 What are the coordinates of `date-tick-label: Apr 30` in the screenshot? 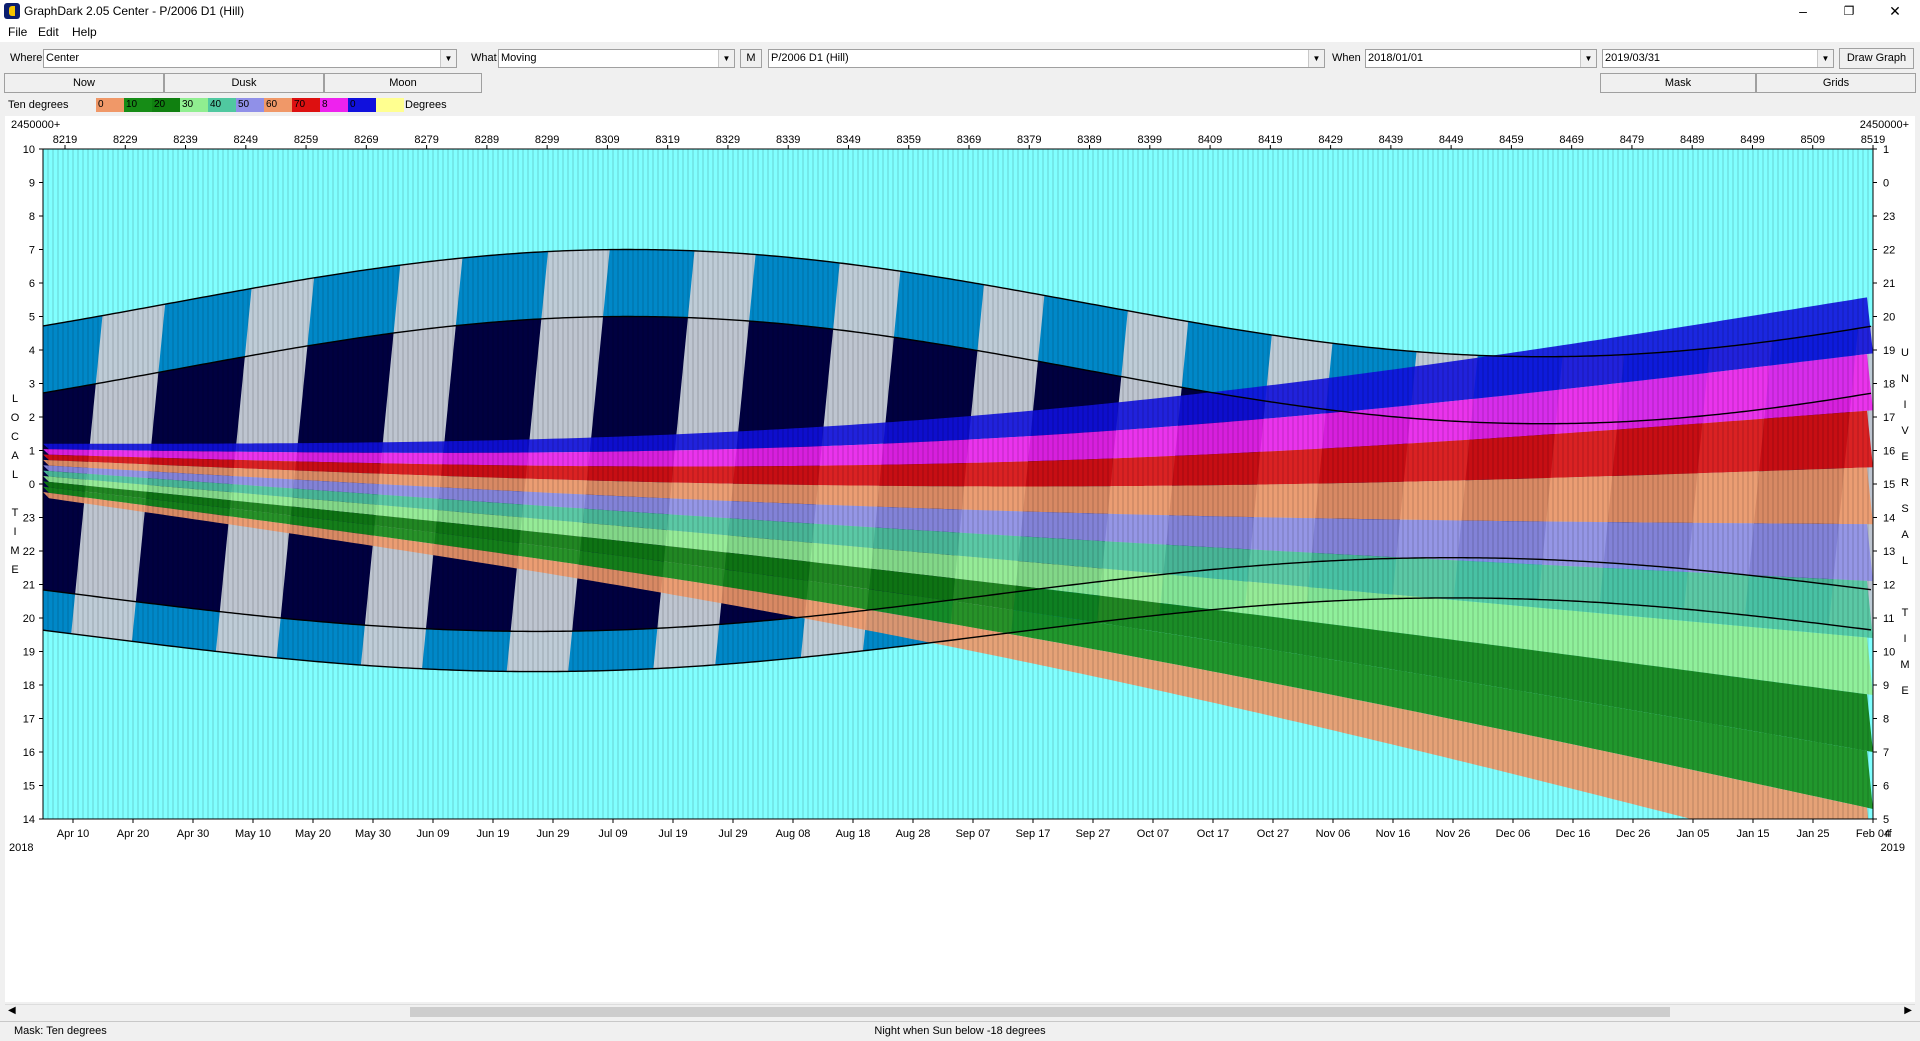 It's located at (193, 834).